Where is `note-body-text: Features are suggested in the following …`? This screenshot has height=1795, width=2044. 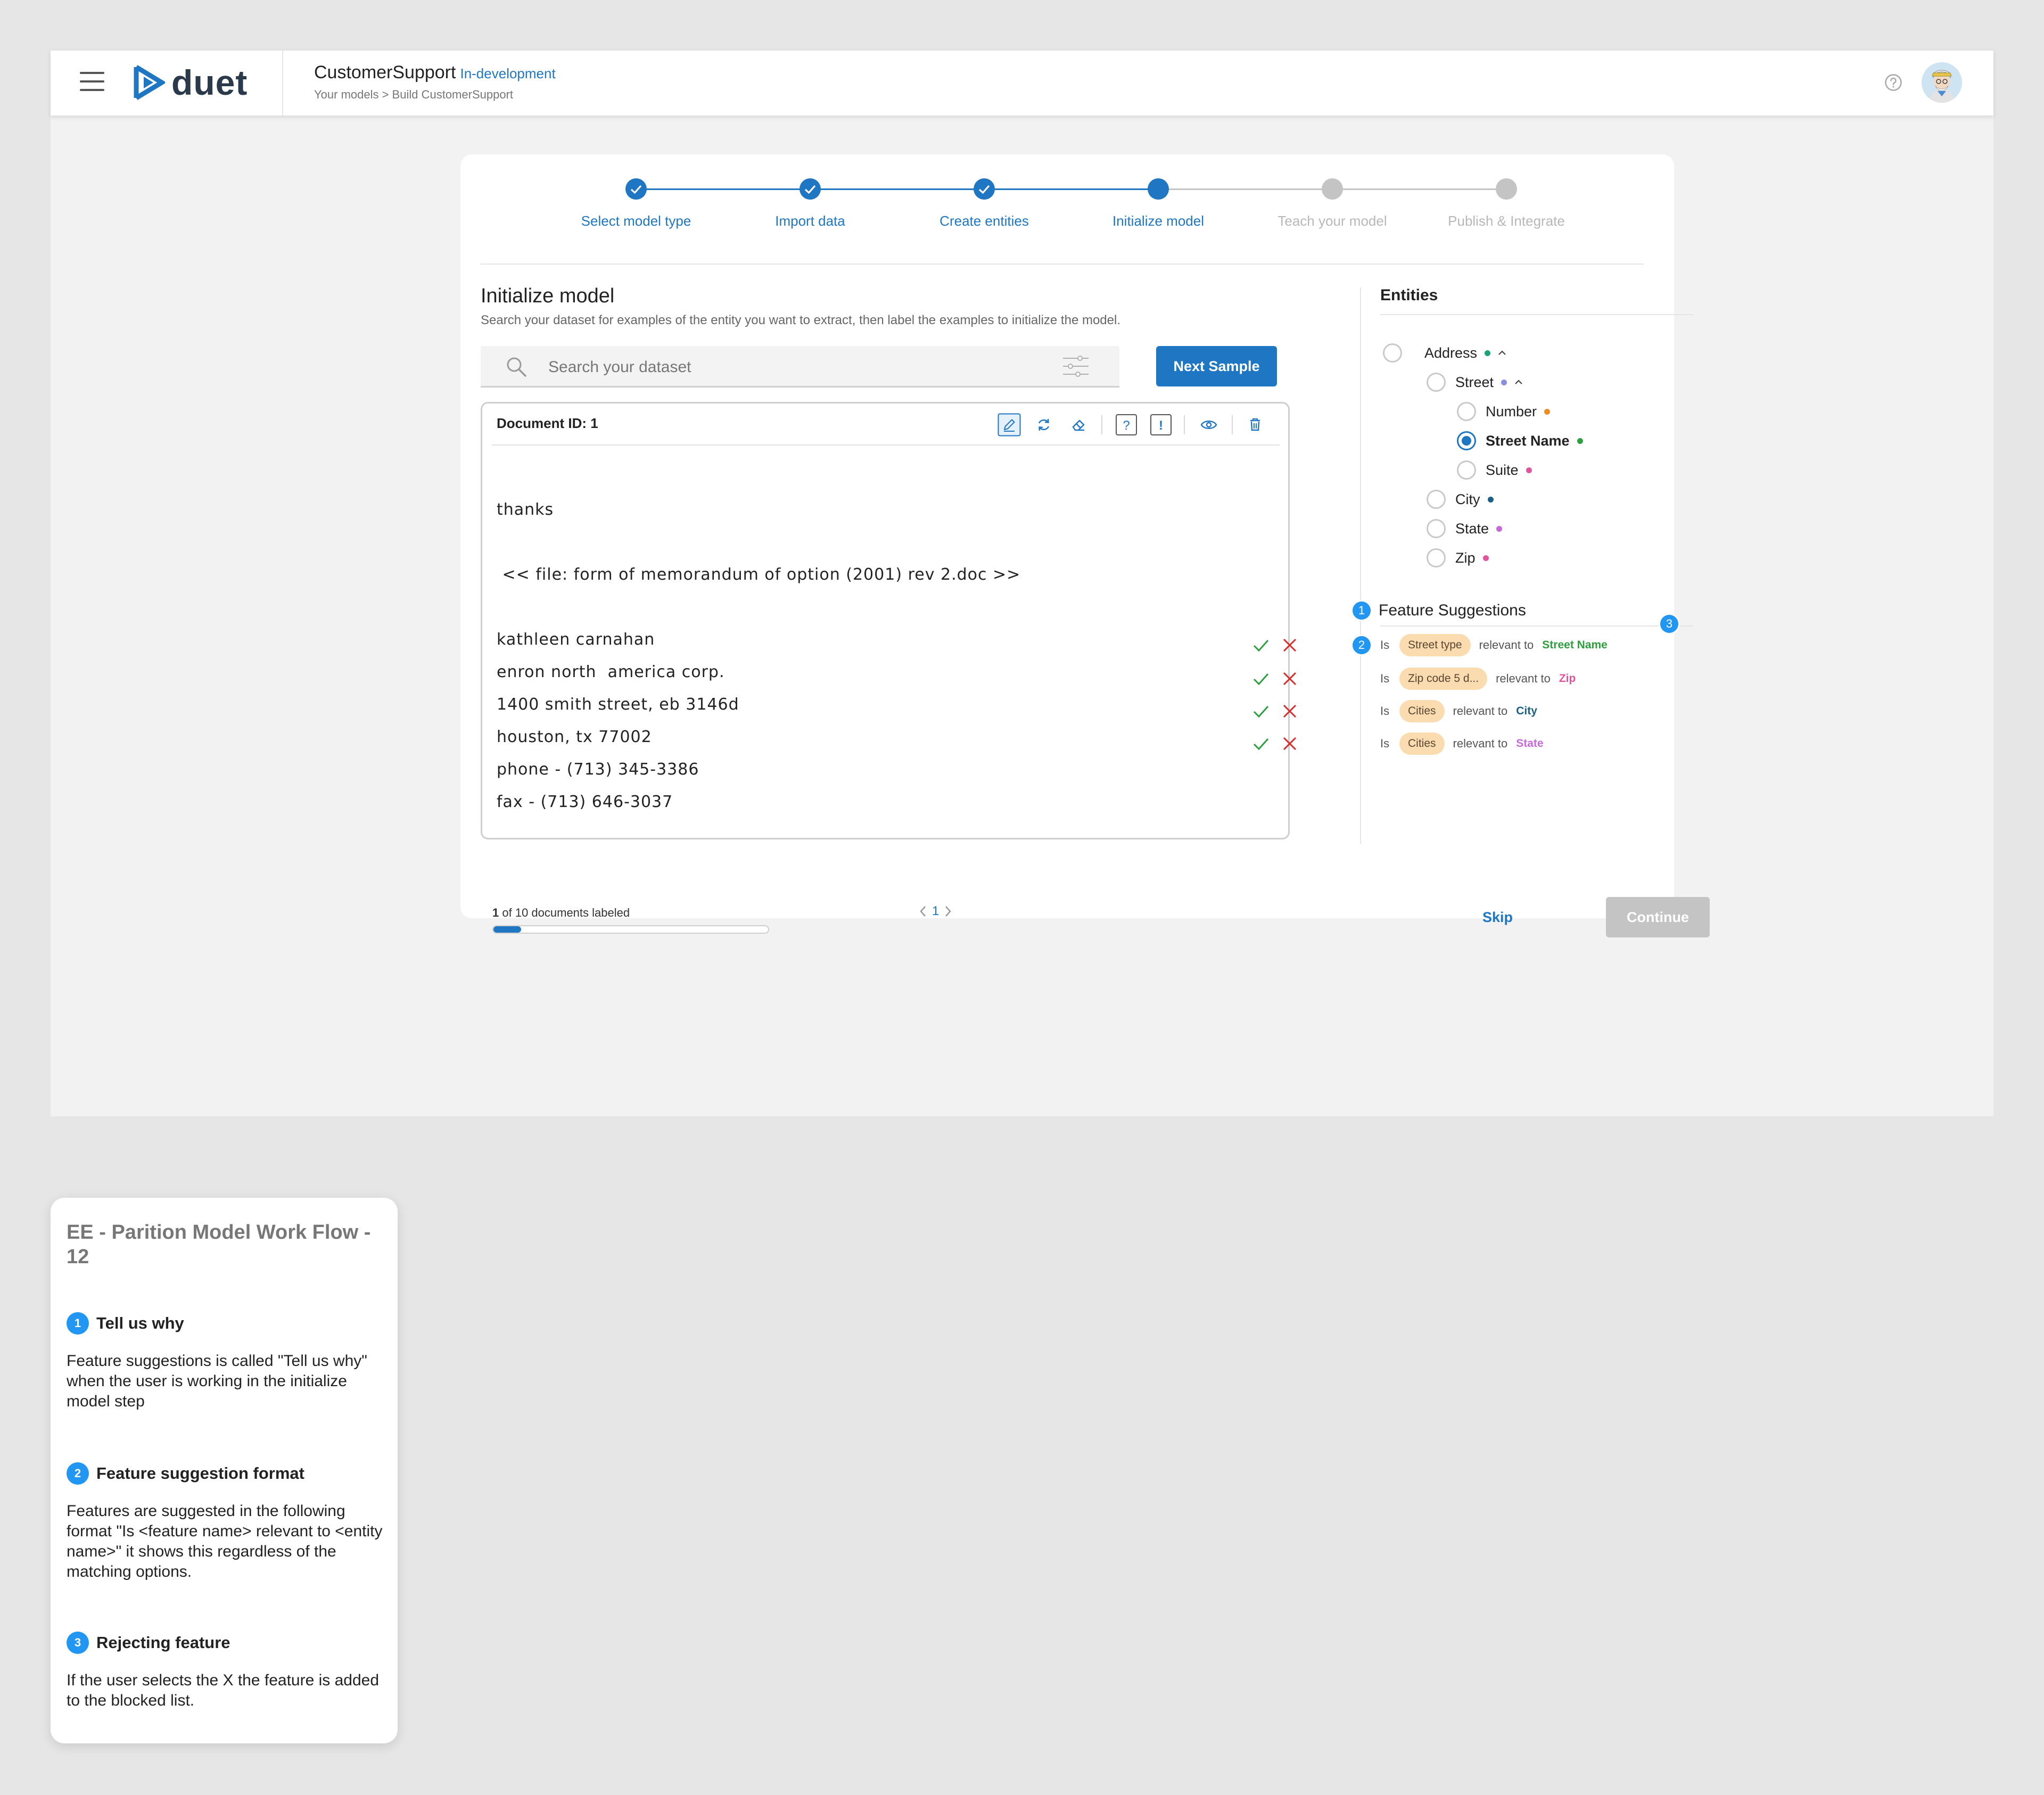
note-body-text: Features are suggested in the following … is located at coordinates (225, 1541).